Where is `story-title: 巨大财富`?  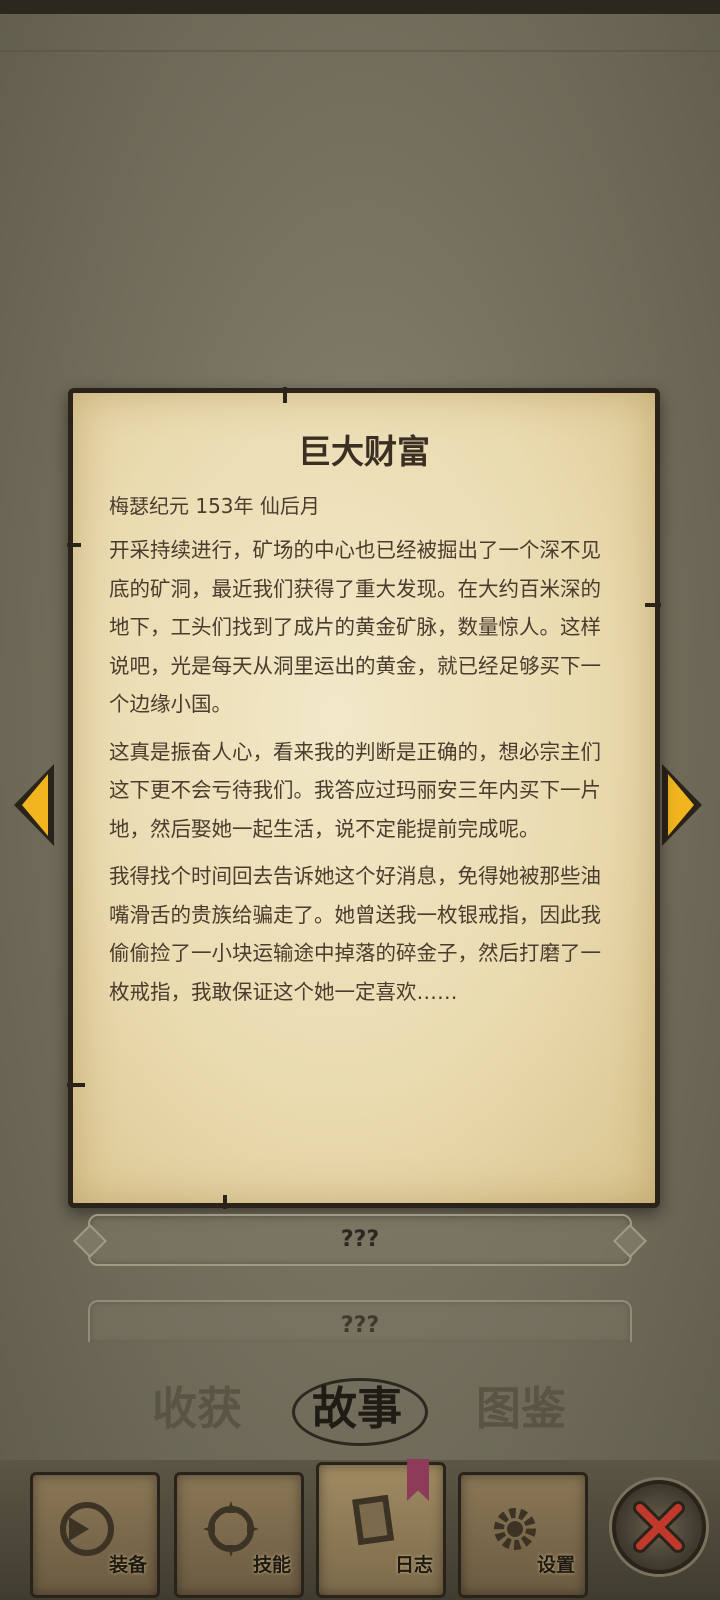 story-title: 巨大财富 is located at coordinates (364, 451).